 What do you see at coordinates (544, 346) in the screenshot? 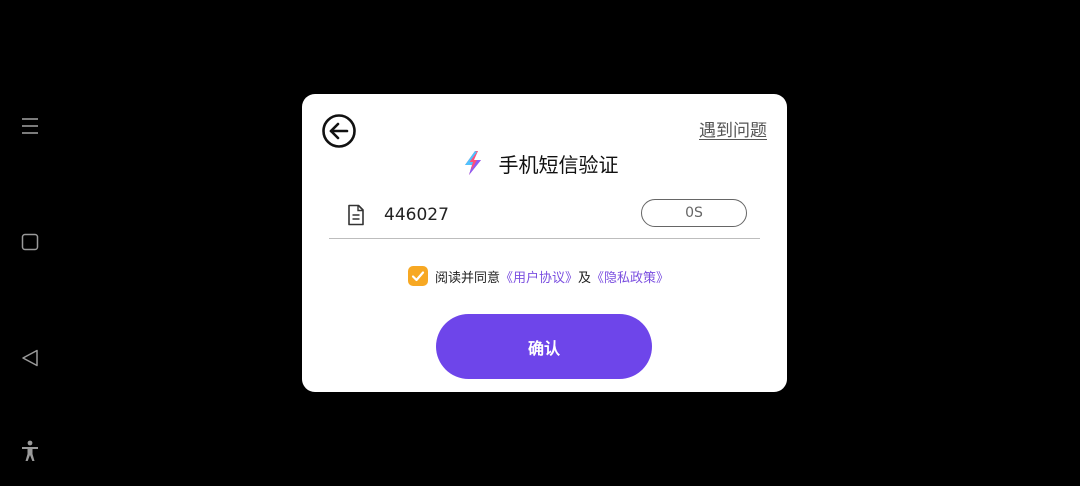
I see `confirm-button: 确认` at bounding box center [544, 346].